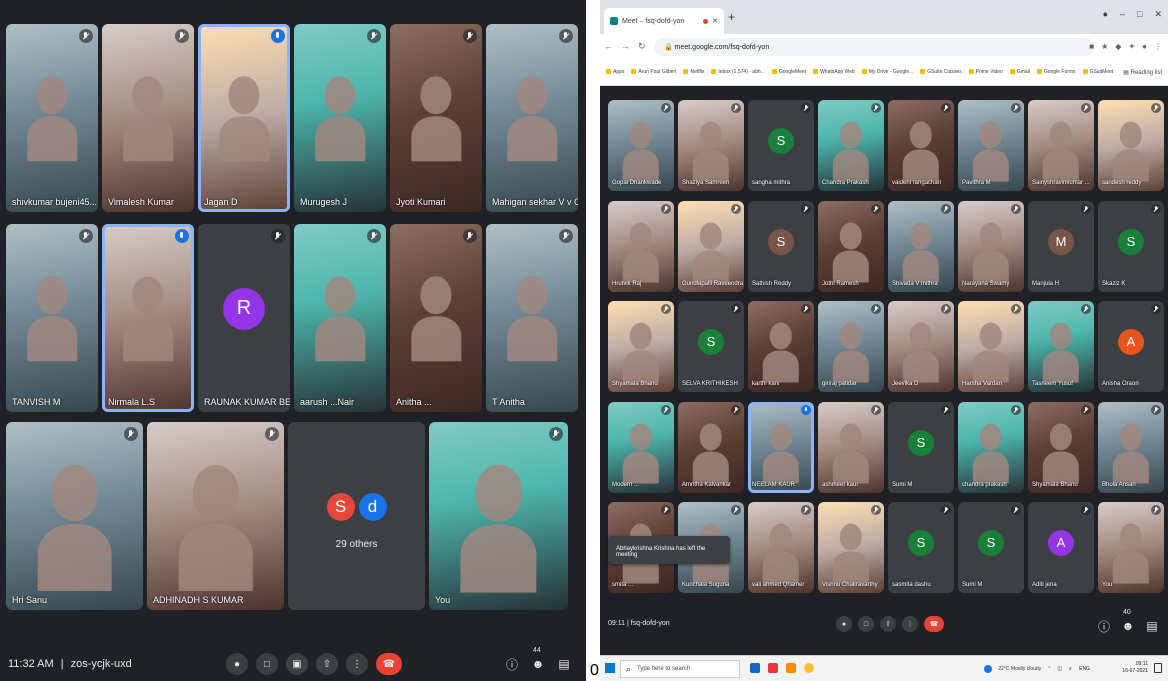  What do you see at coordinates (1061, 246) in the screenshot?
I see `participant-tile-manjula-h: M Manjula H` at bounding box center [1061, 246].